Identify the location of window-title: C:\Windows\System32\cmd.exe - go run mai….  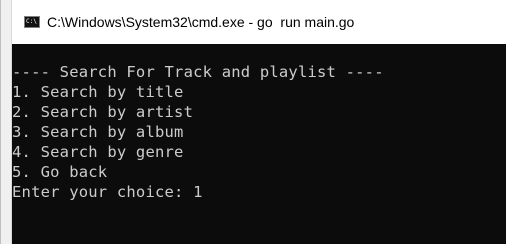
(201, 22).